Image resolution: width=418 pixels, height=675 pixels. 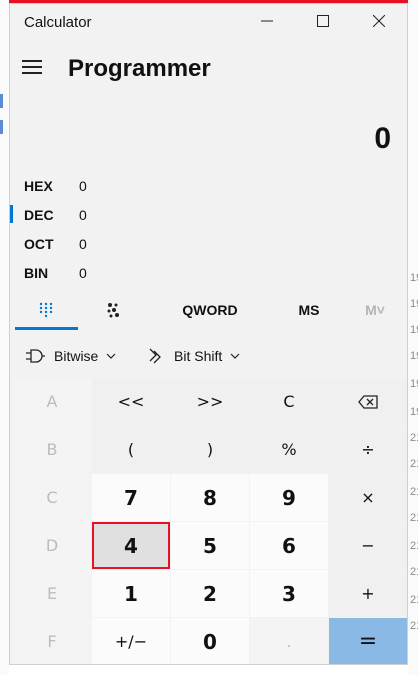 I want to click on minimize-button, so click(x=267, y=21).